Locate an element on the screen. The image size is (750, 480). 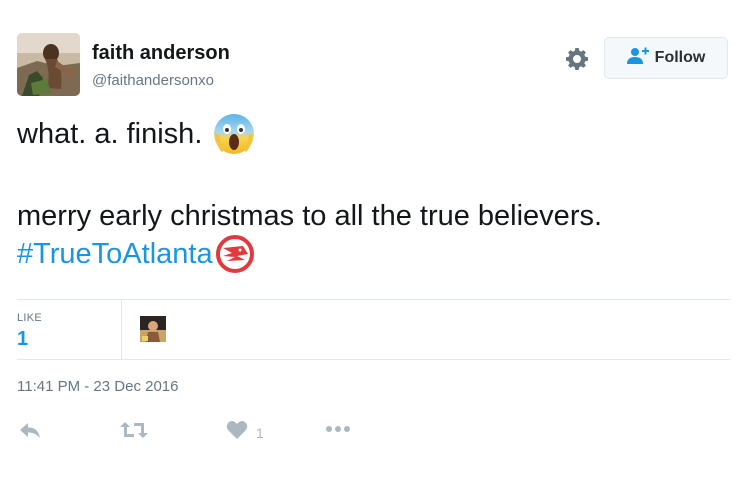
tweet-line-1: what. a. finish. is located at coordinates (372, 134).